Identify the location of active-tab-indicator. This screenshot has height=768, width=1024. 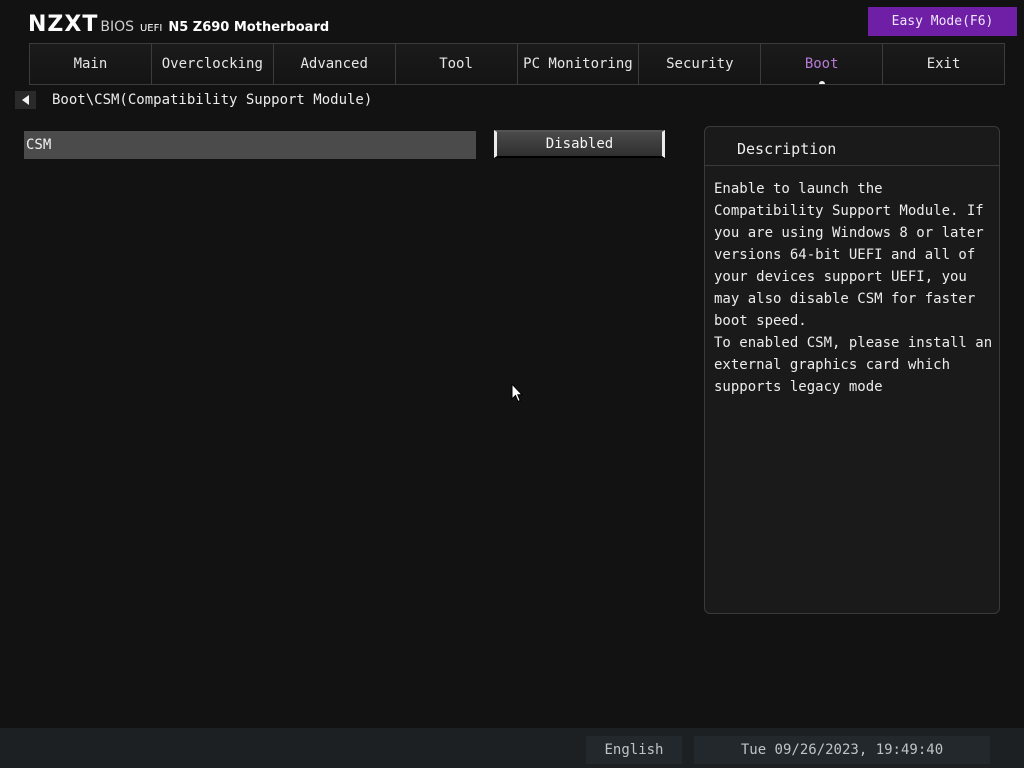
(821, 82).